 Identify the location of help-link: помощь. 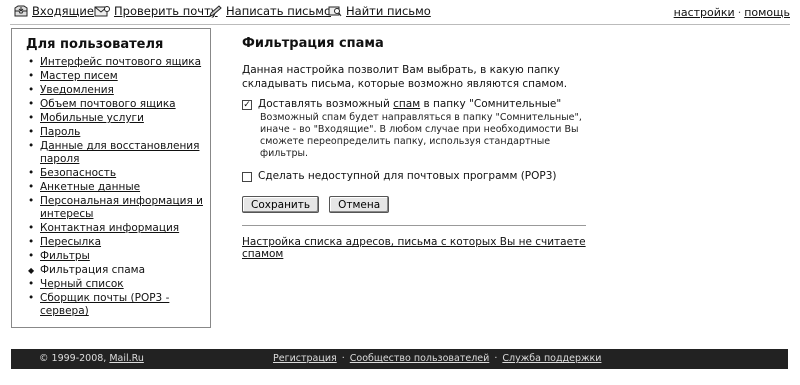
(767, 12).